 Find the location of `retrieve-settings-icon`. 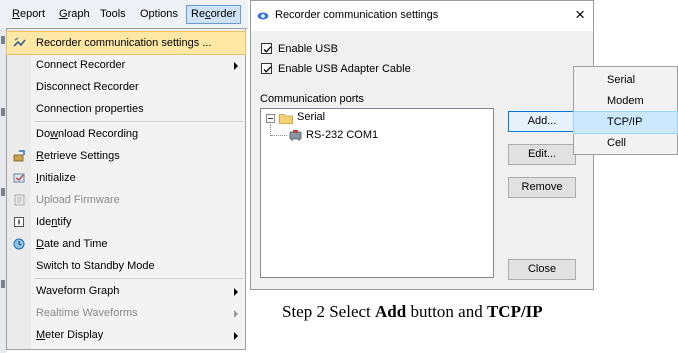

retrieve-settings-icon is located at coordinates (19, 156).